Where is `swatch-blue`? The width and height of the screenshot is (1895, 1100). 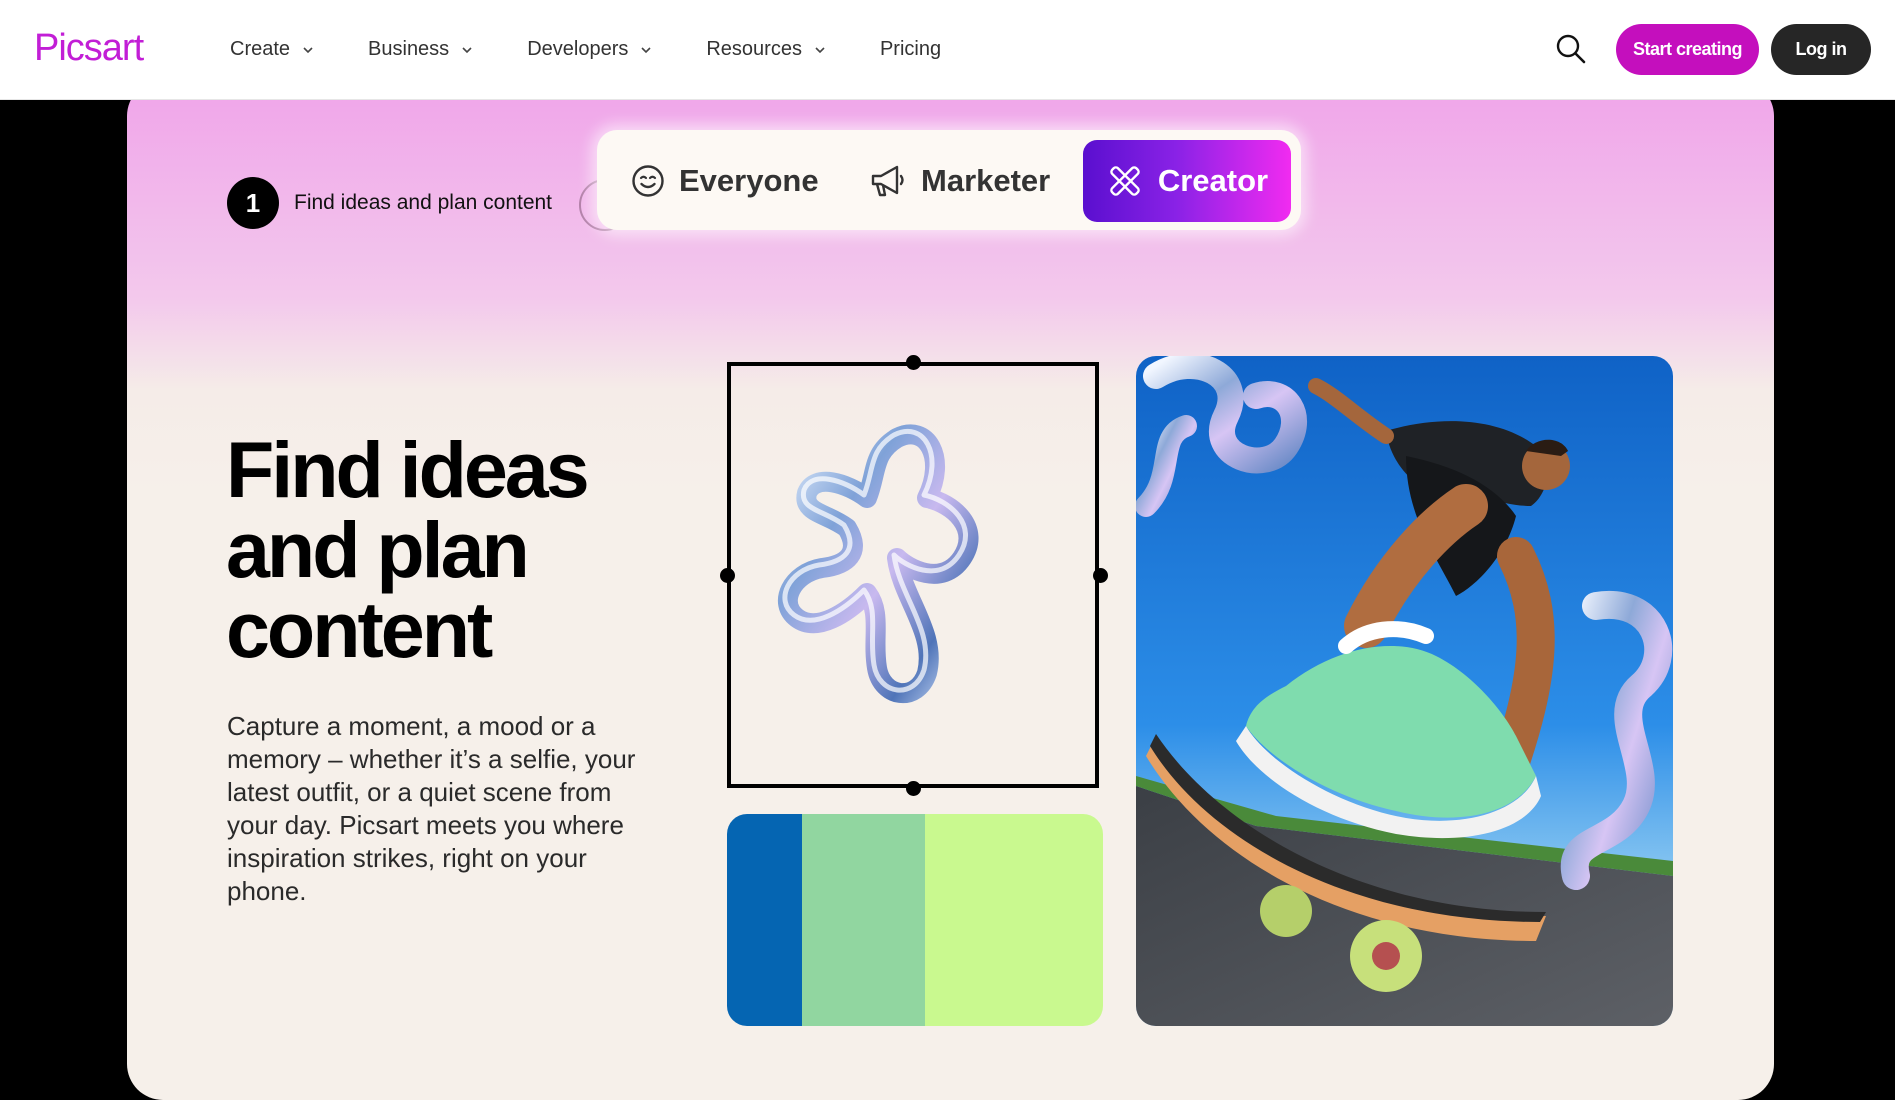
swatch-blue is located at coordinates (764, 920).